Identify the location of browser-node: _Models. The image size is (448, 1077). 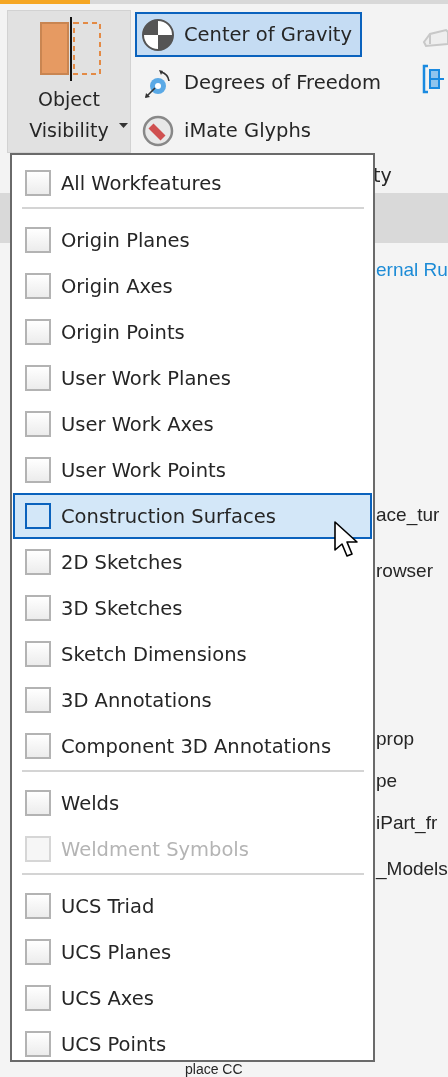
(412, 869).